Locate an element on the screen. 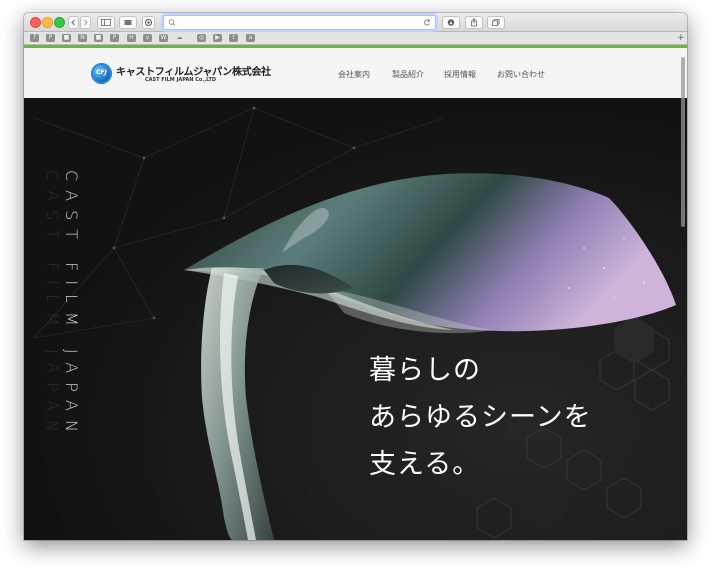  w-icon: W is located at coordinates (163, 37).